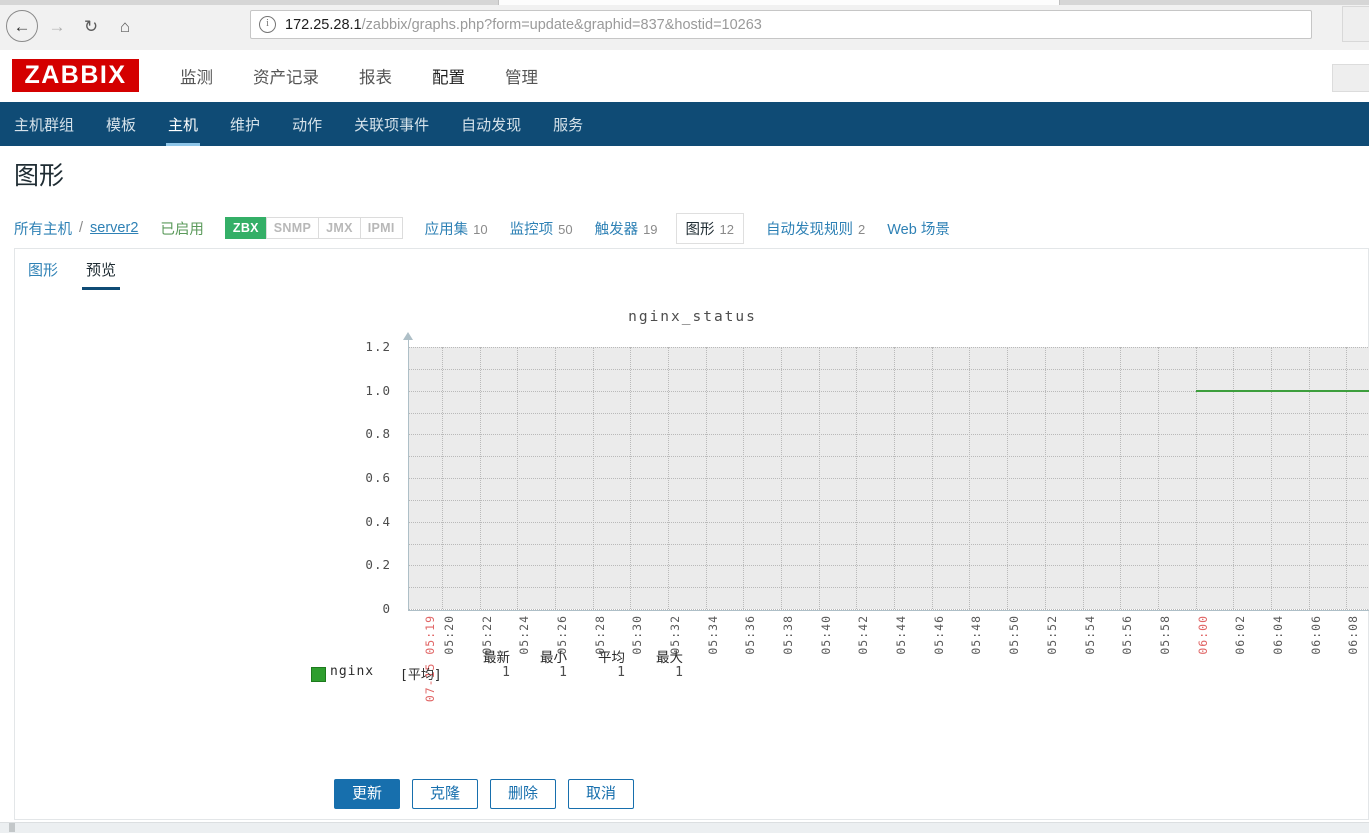  I want to click on home-icon: ⌂, so click(125, 26).